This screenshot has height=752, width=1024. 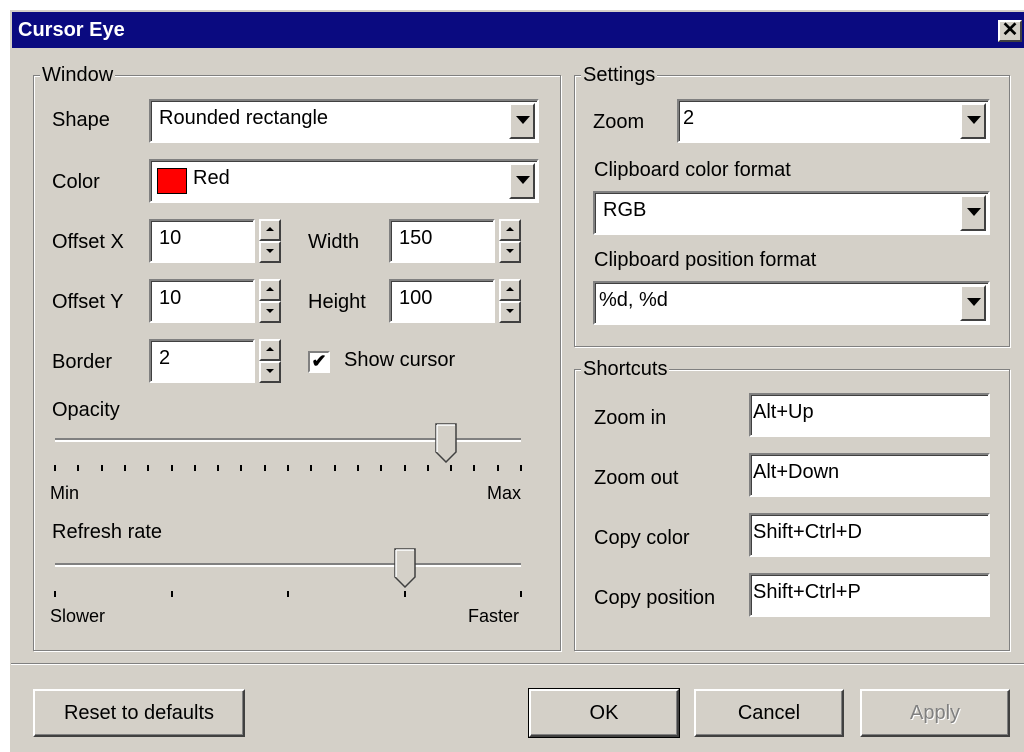 I want to click on color-value: Red, so click(x=211, y=178).